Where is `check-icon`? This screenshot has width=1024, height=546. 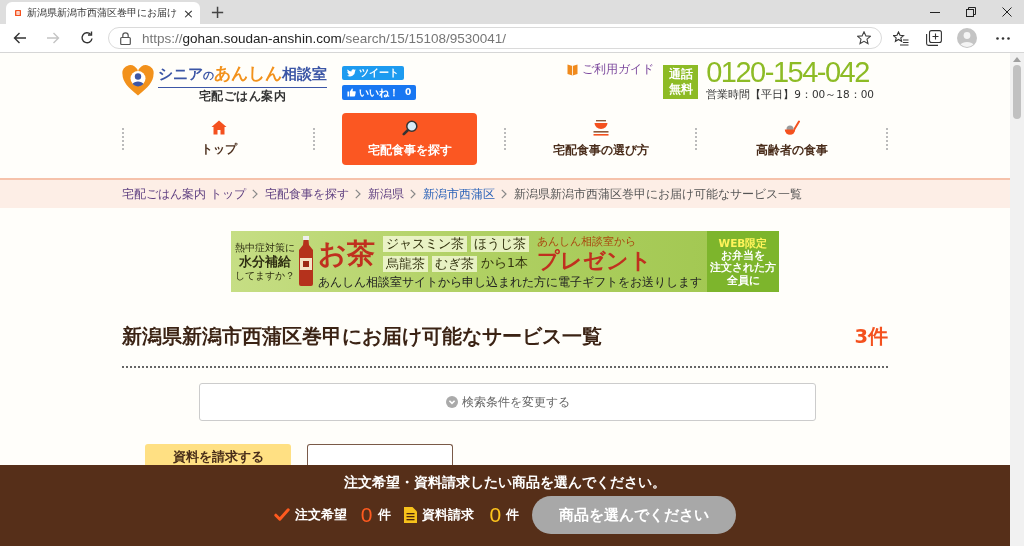
check-icon is located at coordinates (281, 515).